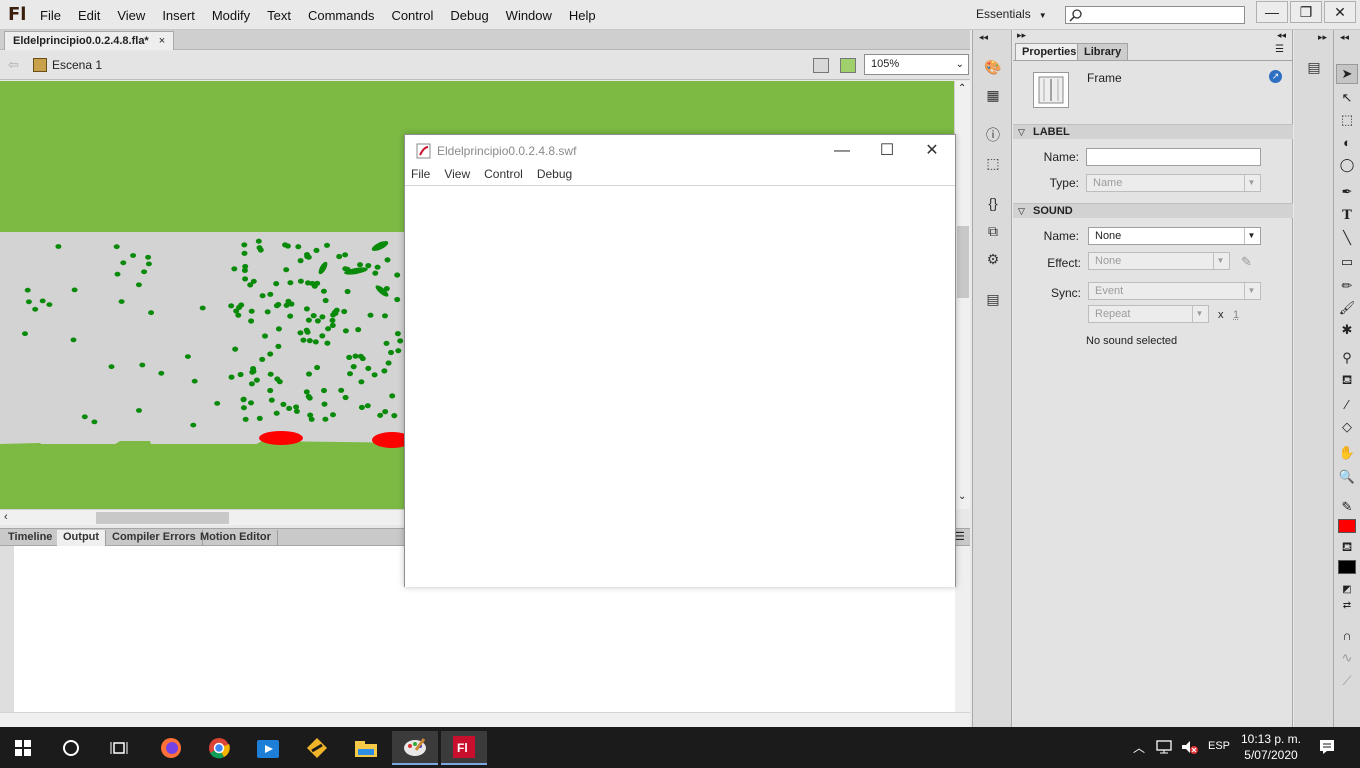 This screenshot has width=1360, height=768. I want to click on menu-help: Help, so click(582, 15).